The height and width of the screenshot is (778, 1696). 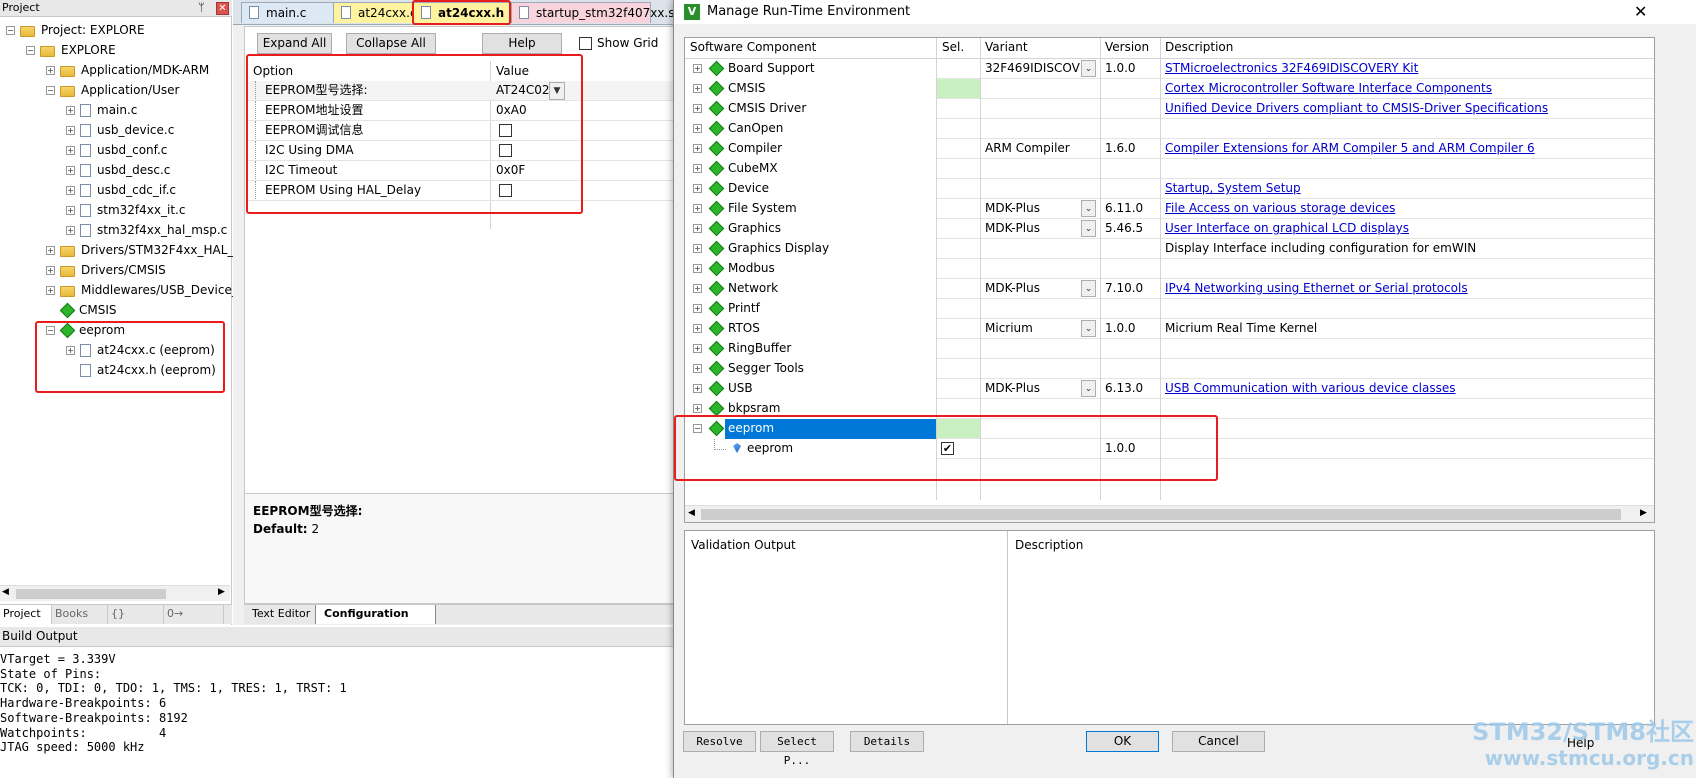 I want to click on show-grid-checkbox, so click(x=585, y=43).